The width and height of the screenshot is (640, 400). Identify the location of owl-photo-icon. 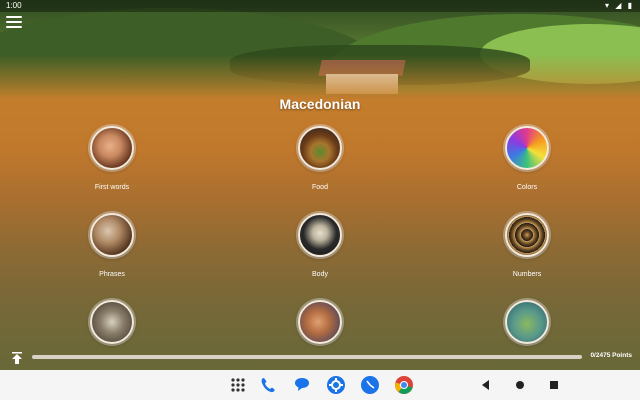
(112, 322).